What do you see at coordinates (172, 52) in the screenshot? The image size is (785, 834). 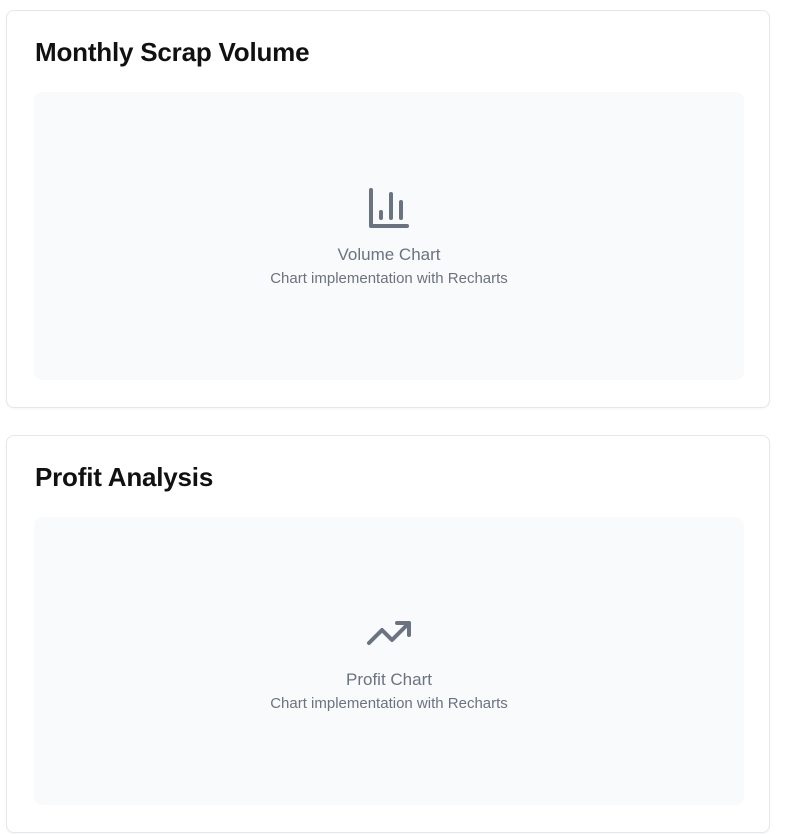 I see `card-title: Monthly Scrap Volume` at bounding box center [172, 52].